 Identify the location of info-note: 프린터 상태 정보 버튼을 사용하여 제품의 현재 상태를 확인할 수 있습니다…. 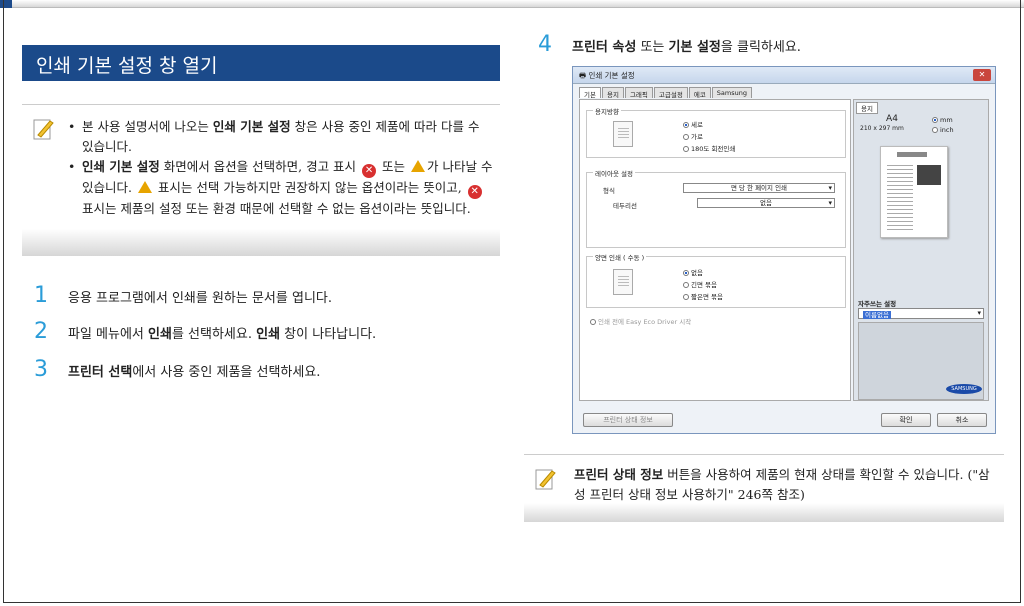
(764, 488).